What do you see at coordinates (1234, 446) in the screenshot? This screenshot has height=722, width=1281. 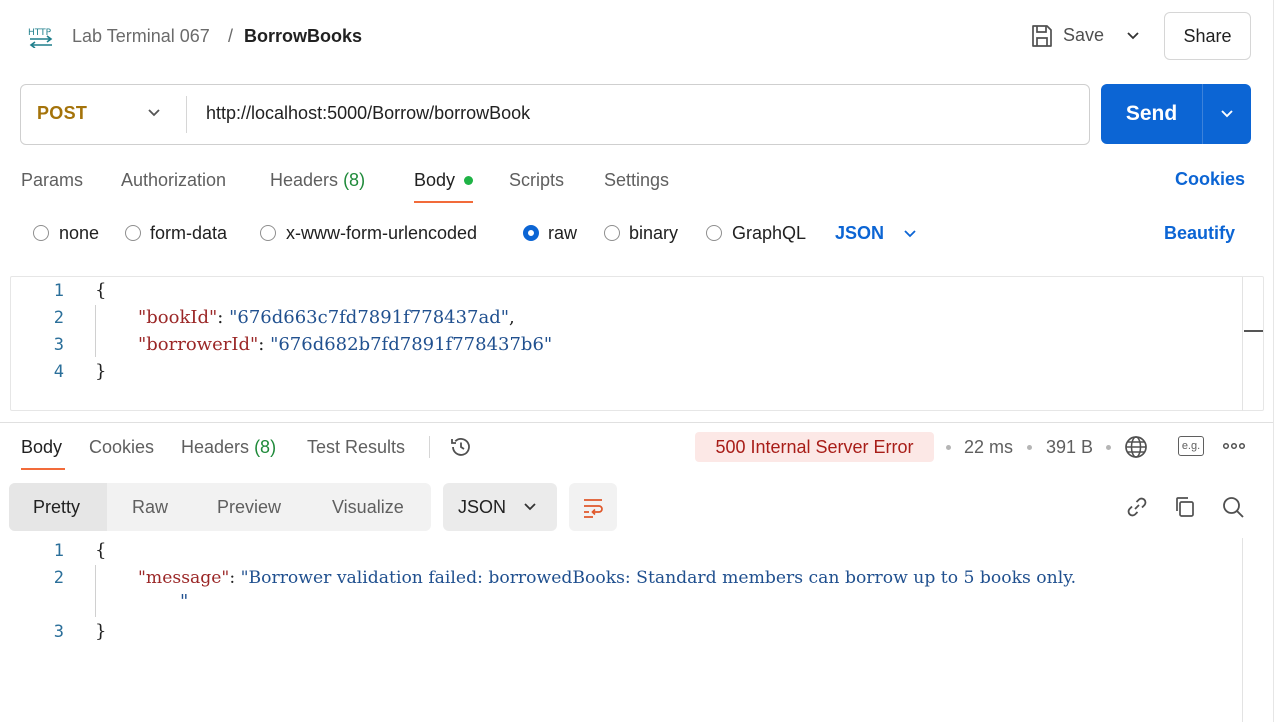 I see `more-icon` at bounding box center [1234, 446].